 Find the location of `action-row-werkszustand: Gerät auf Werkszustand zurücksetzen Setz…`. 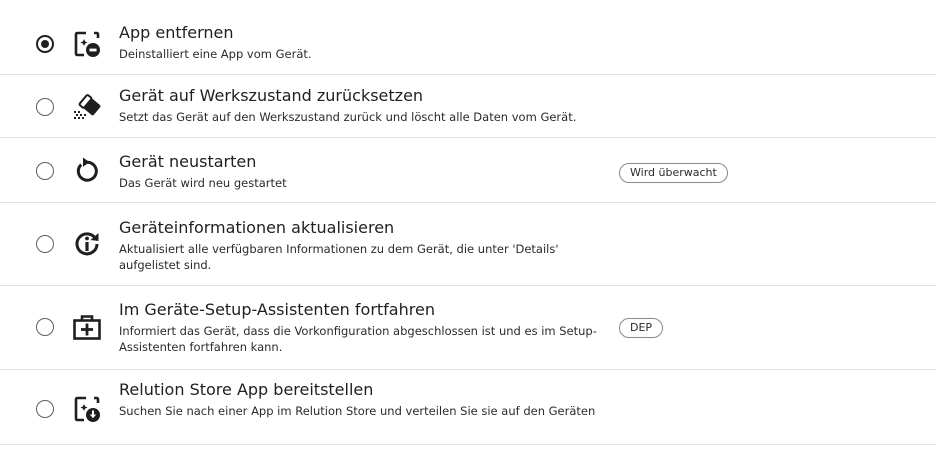

action-row-werkszustand: Gerät auf Werkszustand zurücksetzen Setz… is located at coordinates (468, 106).